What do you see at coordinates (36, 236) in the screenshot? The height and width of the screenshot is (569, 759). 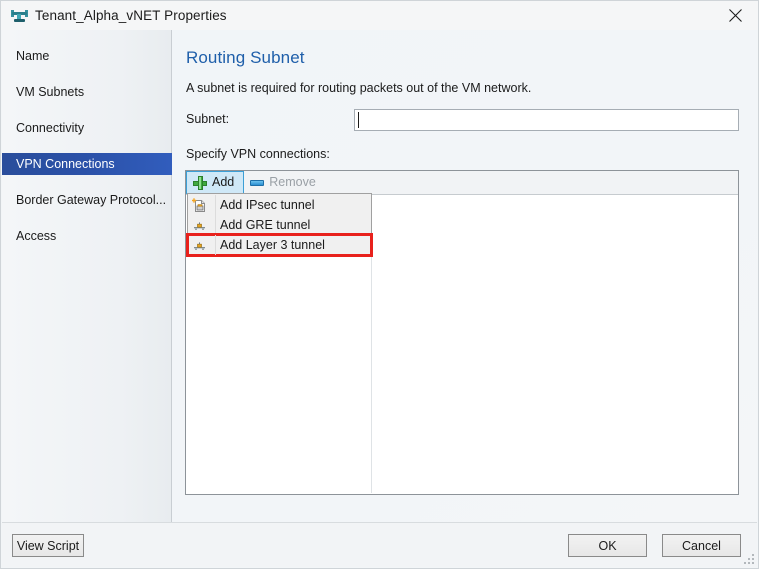 I see `sidebar-item-label: Access` at bounding box center [36, 236].